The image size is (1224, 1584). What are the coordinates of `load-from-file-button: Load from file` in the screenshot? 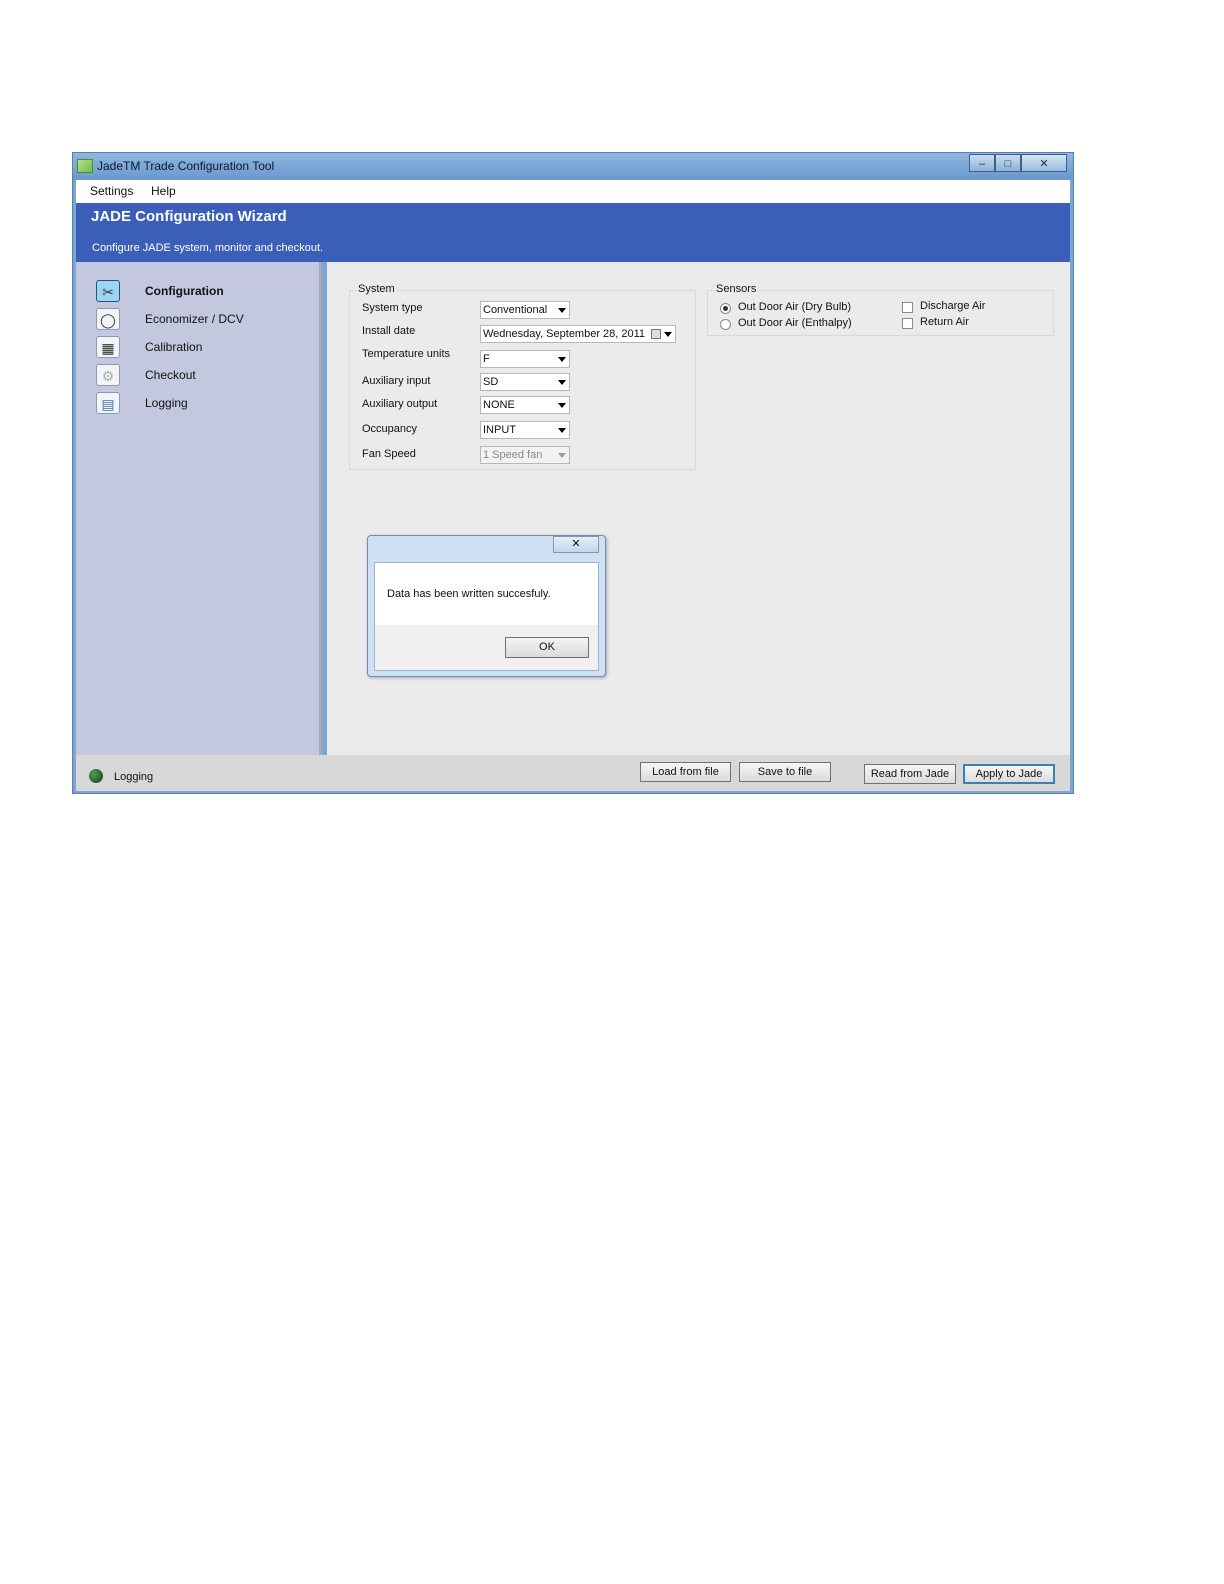 It's located at (685, 772).